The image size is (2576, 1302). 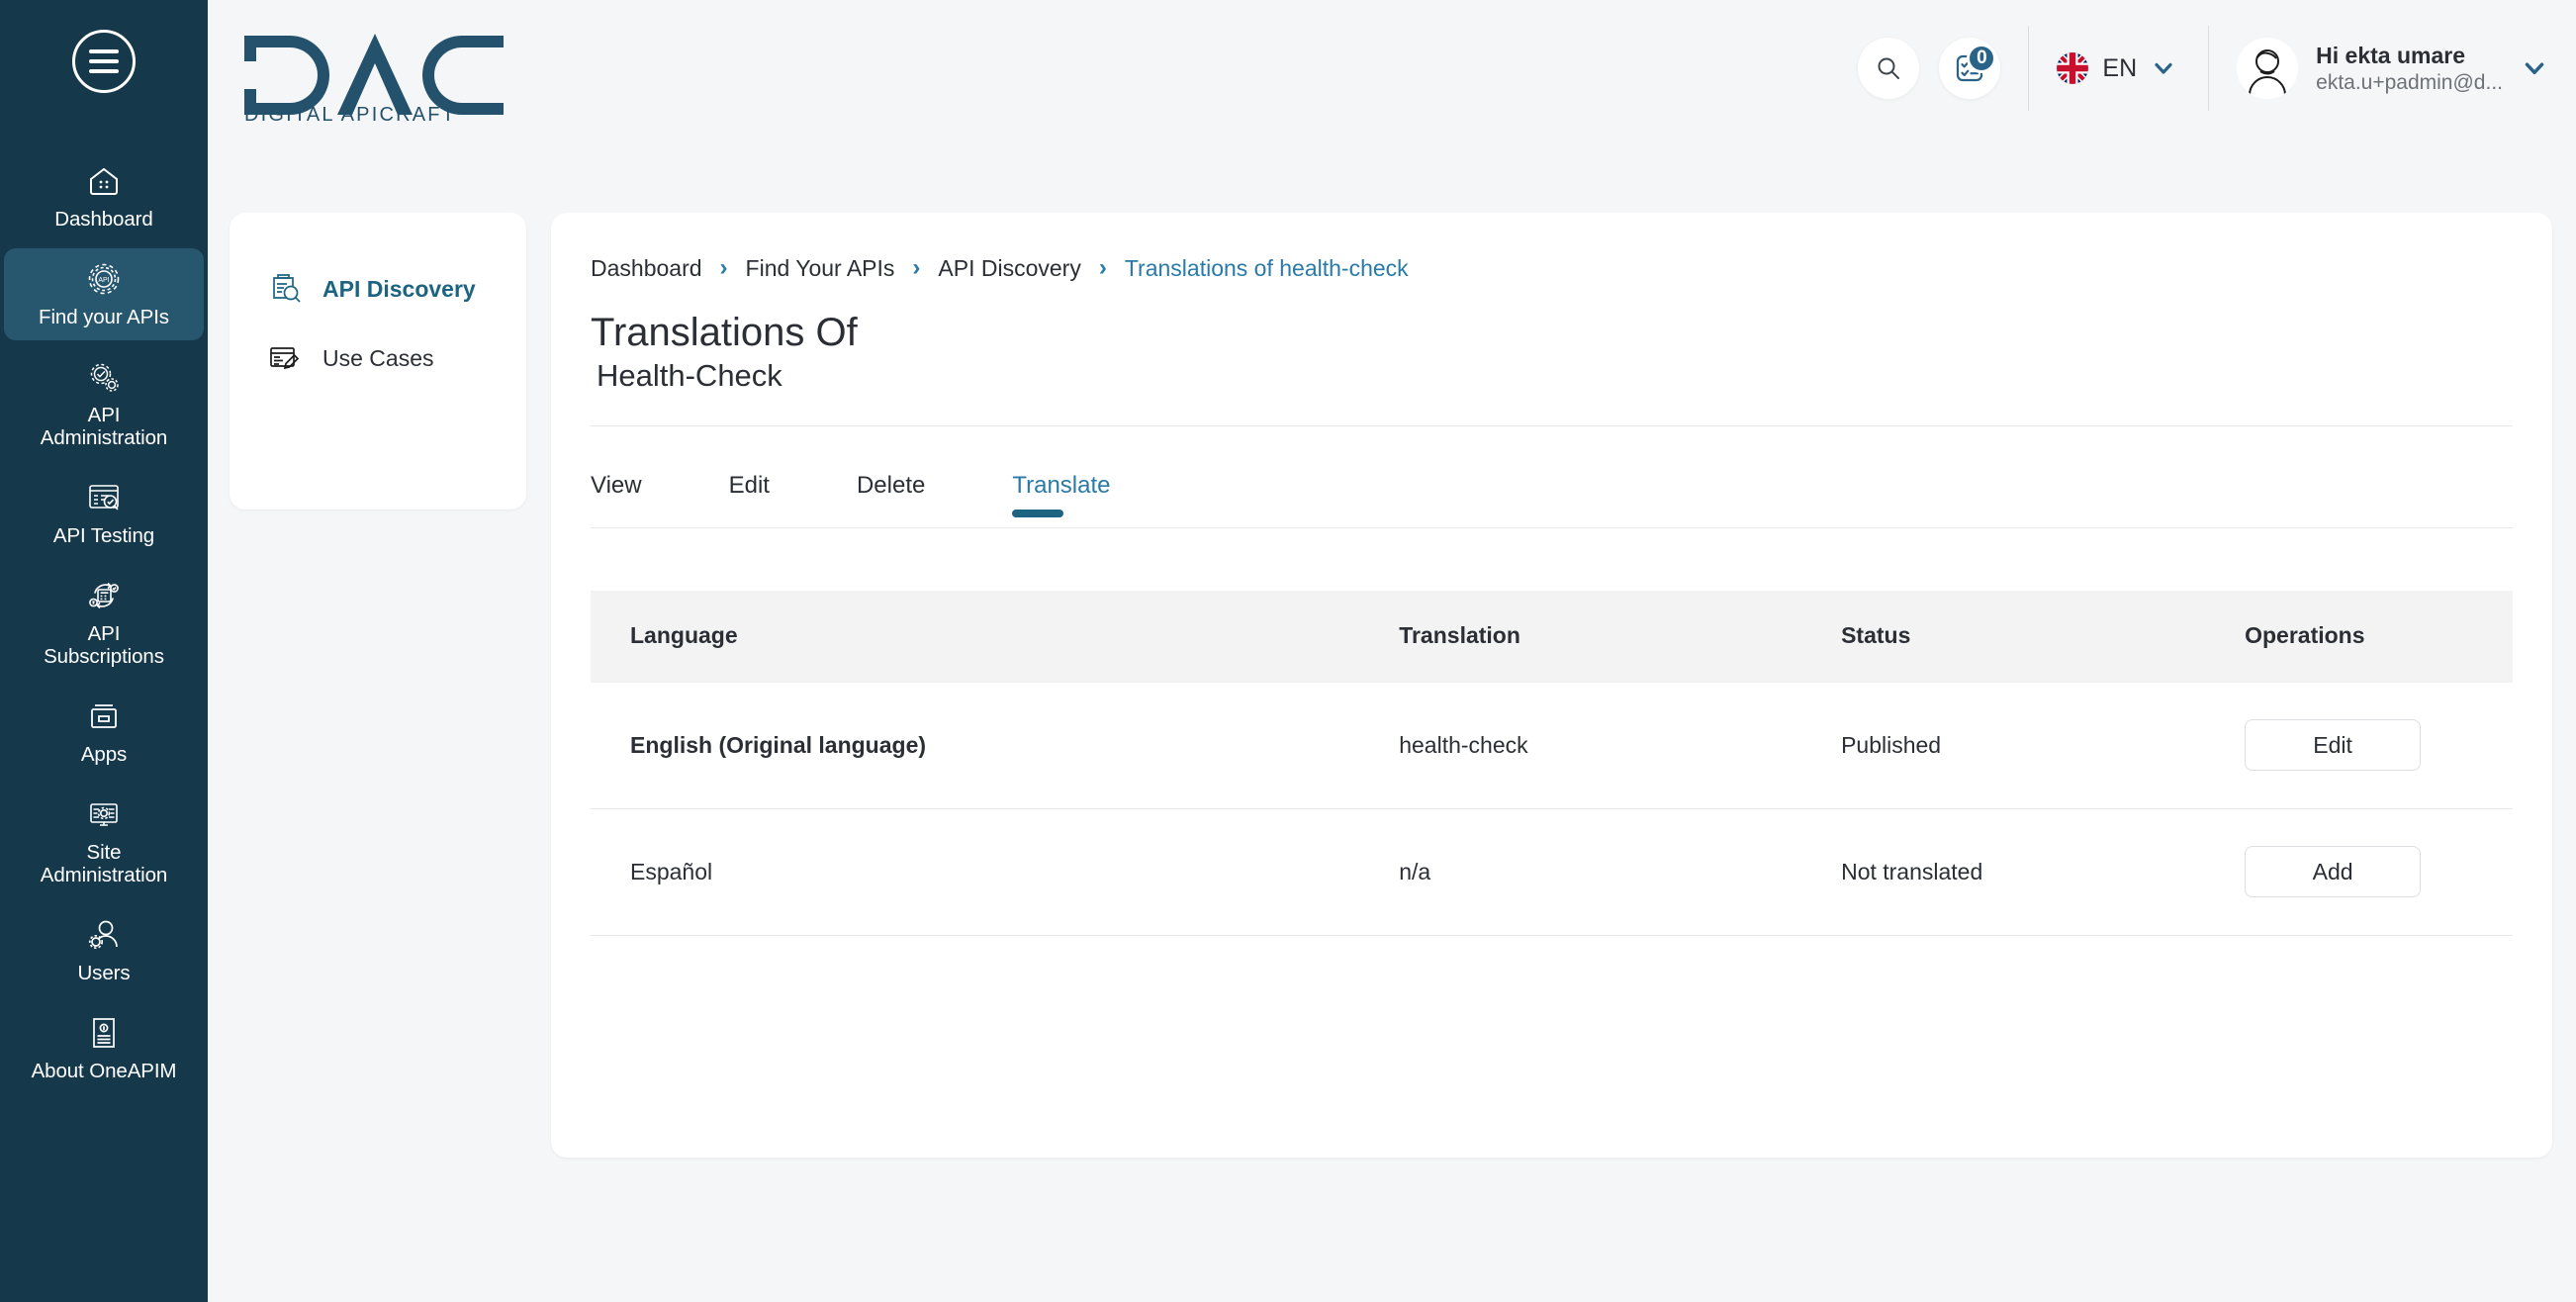 I want to click on cell-translation: health-check, so click(x=1580, y=745).